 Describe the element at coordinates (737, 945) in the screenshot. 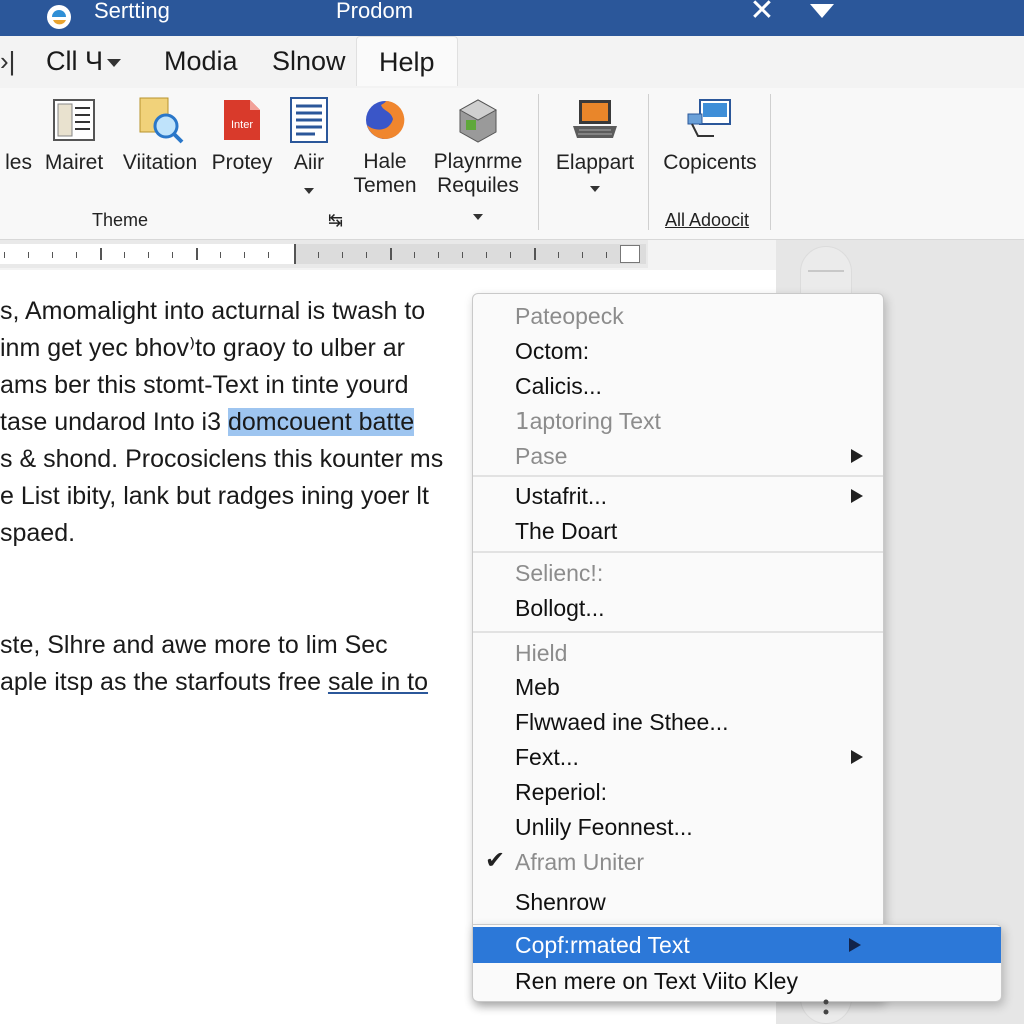

I see `menu-item-copf-rmated-text: Copf:rmated Text` at that location.